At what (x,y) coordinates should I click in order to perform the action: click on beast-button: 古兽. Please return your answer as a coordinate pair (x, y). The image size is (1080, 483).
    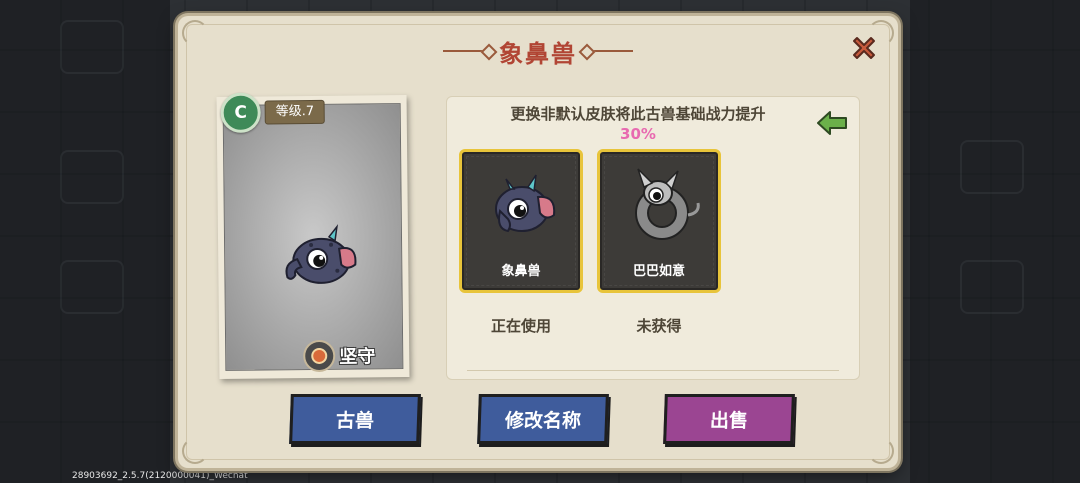
    Looking at the image, I should click on (355, 419).